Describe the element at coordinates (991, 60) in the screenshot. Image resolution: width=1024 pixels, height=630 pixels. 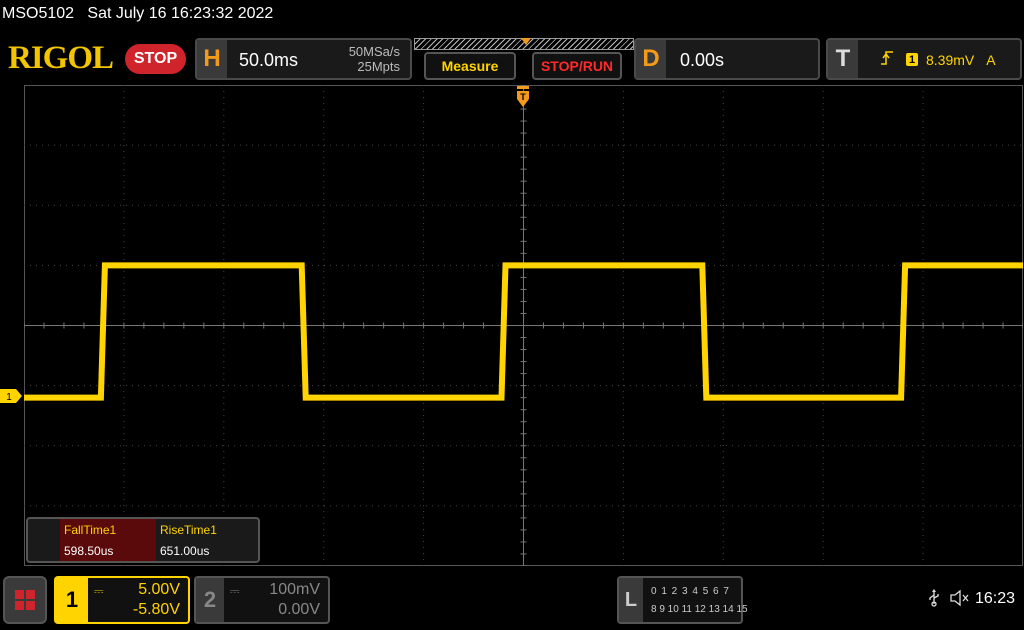
I see `trigger-mode: A` at that location.